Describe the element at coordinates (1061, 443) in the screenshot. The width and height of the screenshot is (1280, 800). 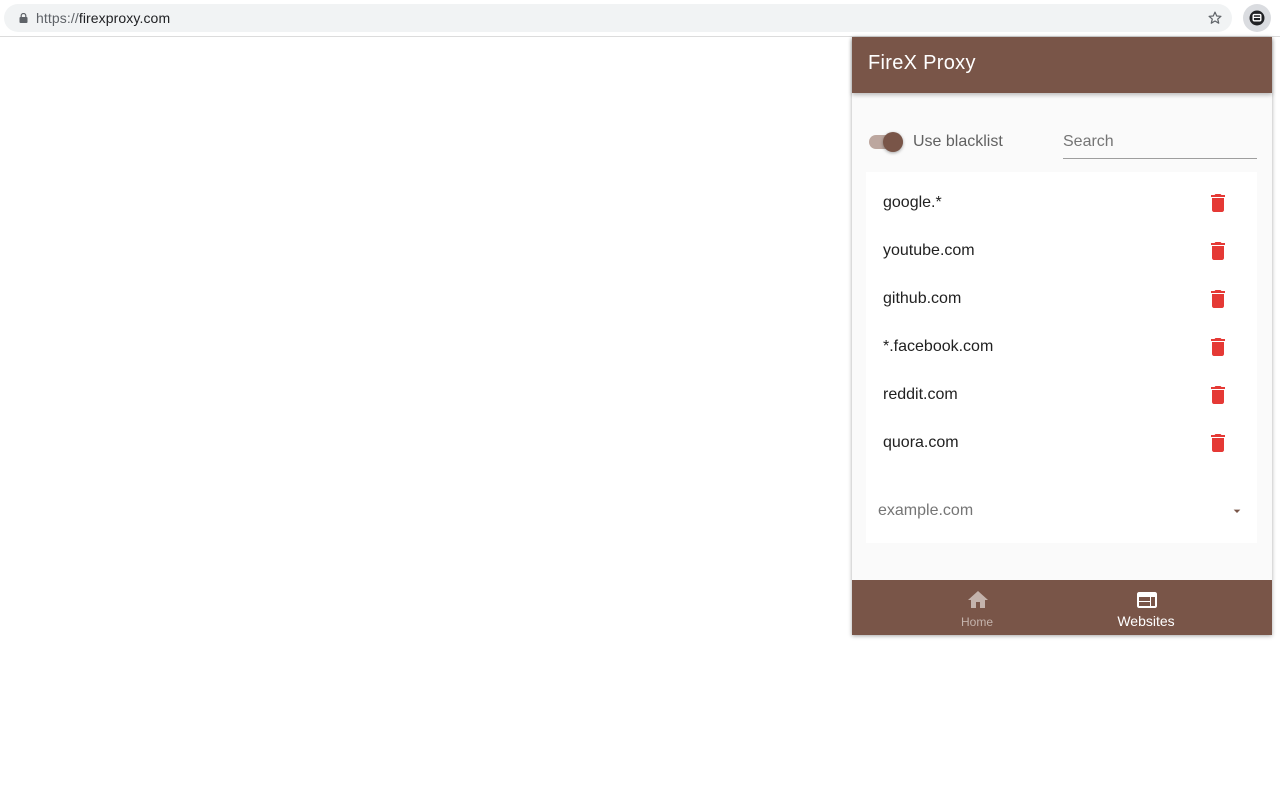
I see `list-item: quora.com` at that location.